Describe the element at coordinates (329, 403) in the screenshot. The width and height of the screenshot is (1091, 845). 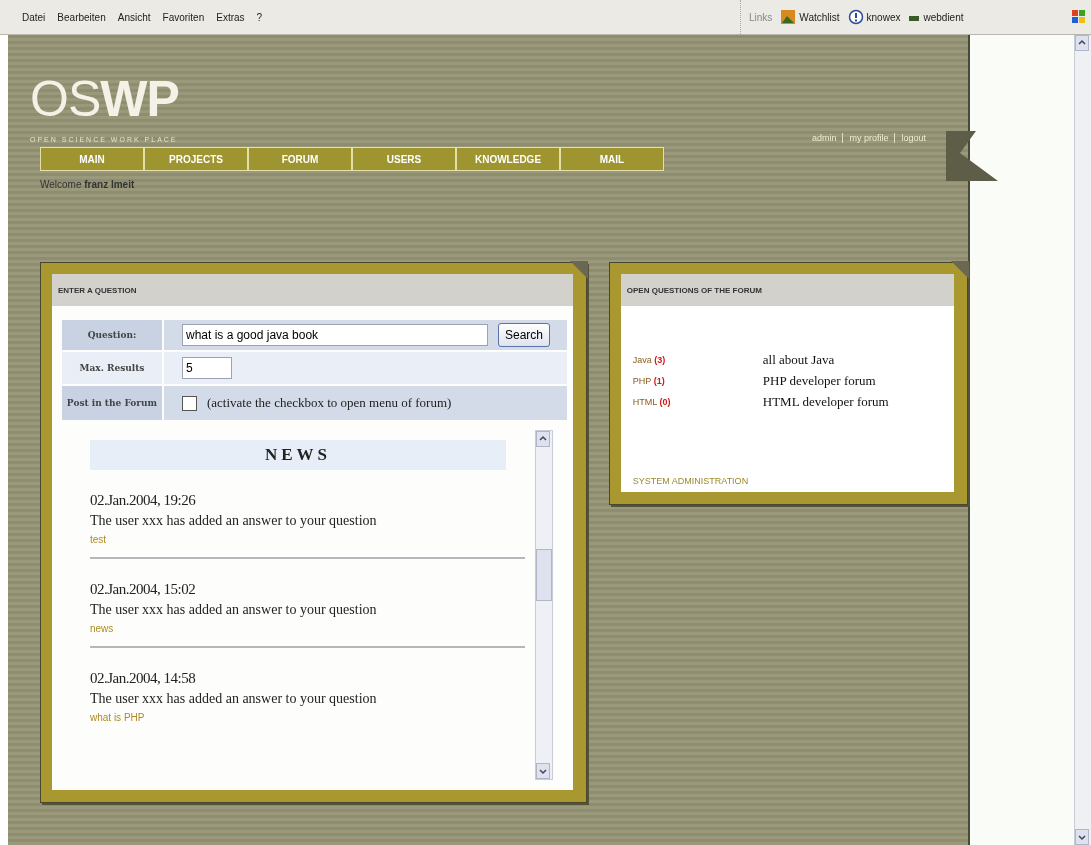
I see `checkbox-hint: (activate the checkbox to open menu of forum)` at that location.